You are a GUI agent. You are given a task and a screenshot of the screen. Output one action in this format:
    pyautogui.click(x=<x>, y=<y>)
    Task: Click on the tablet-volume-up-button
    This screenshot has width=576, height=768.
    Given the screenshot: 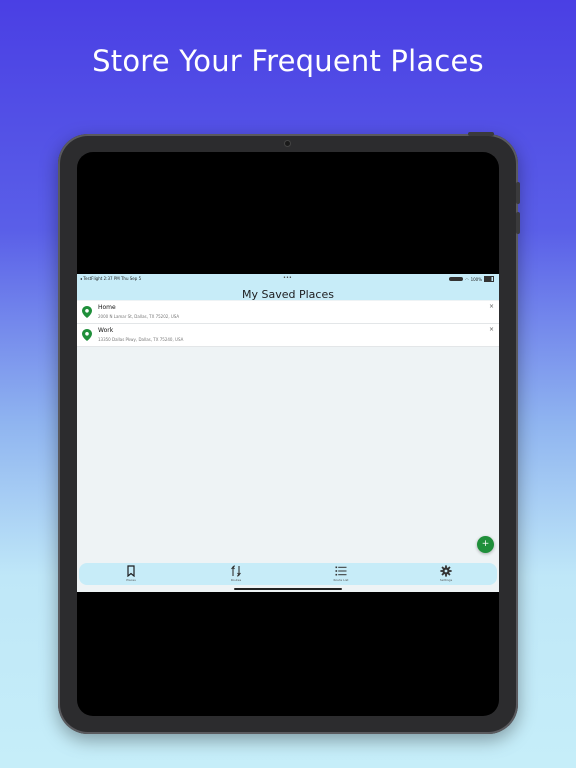 What is the action you would take?
    pyautogui.click(x=518, y=193)
    